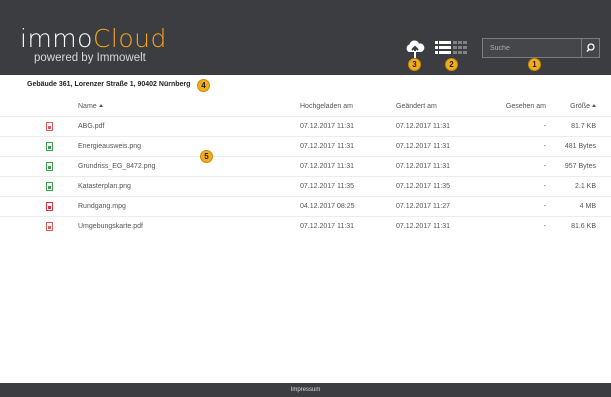  What do you see at coordinates (416, 106) in the screenshot?
I see `column-header-modified: Geändert am` at bounding box center [416, 106].